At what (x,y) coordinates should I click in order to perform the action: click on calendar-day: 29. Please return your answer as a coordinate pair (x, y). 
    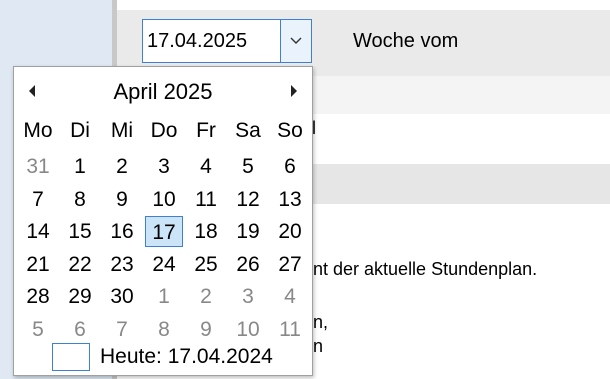
    Looking at the image, I should click on (80, 296).